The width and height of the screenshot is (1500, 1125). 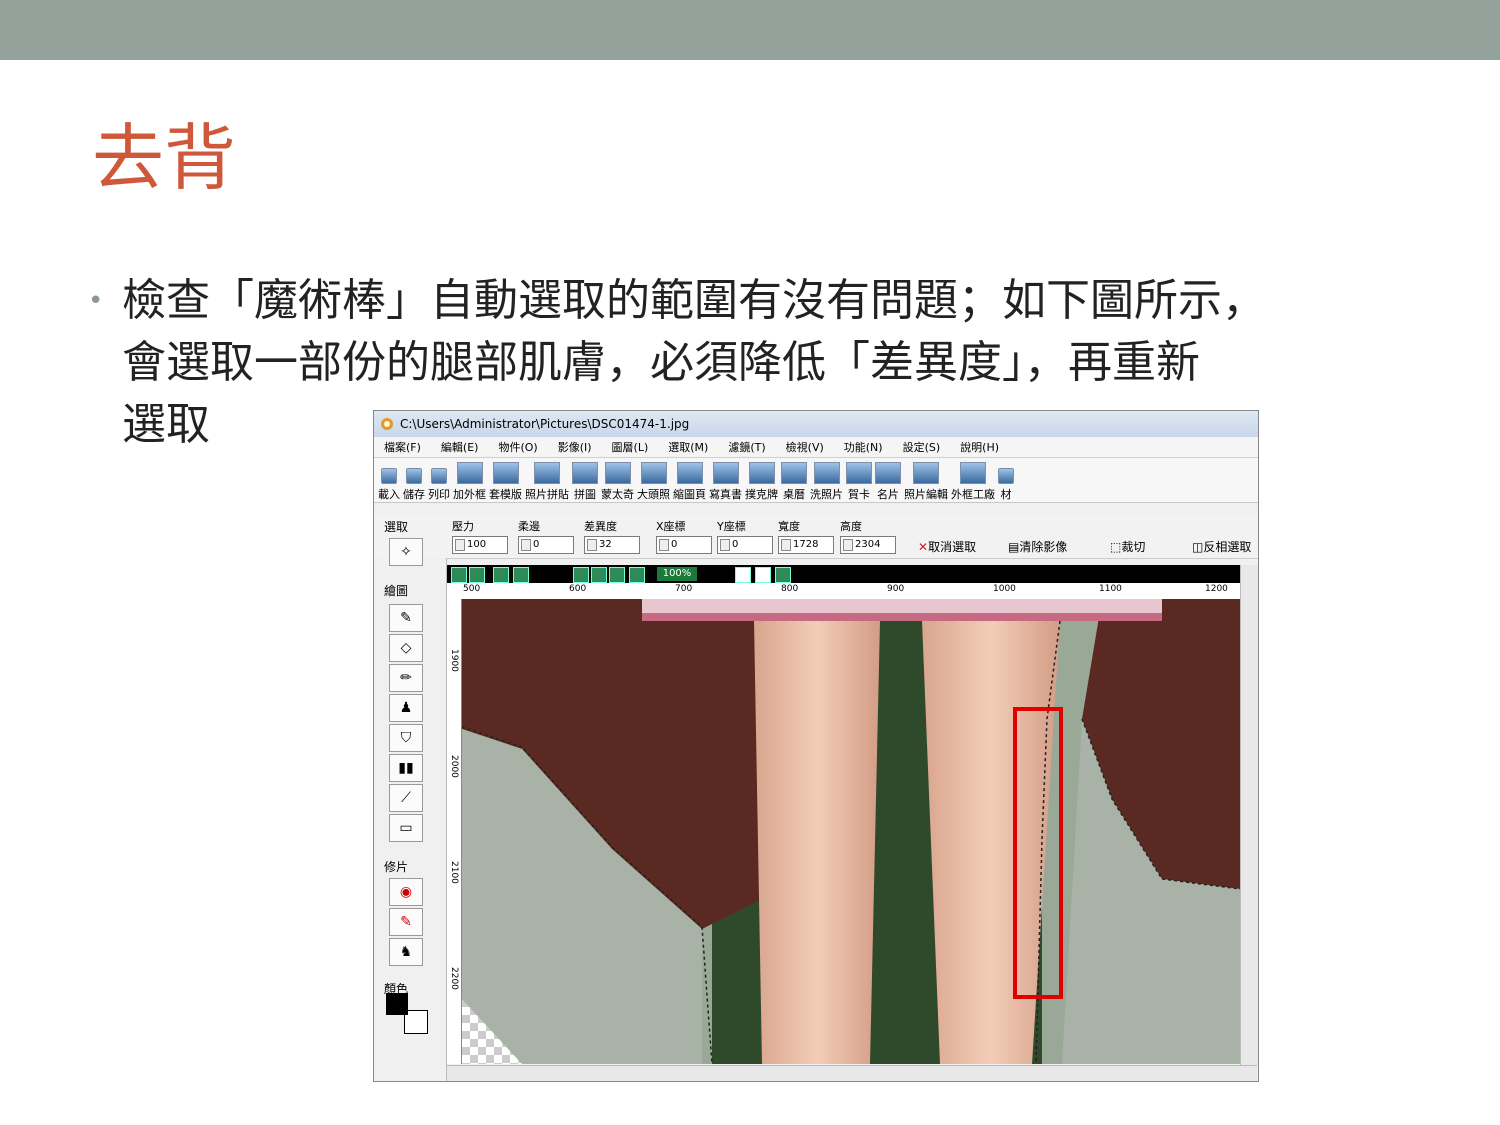 I want to click on invert-icon: ◫, so click(x=1198, y=547).